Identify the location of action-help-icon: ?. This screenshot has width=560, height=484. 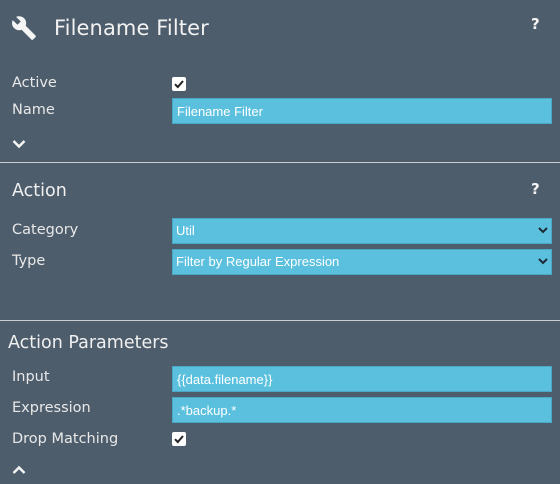
(535, 189).